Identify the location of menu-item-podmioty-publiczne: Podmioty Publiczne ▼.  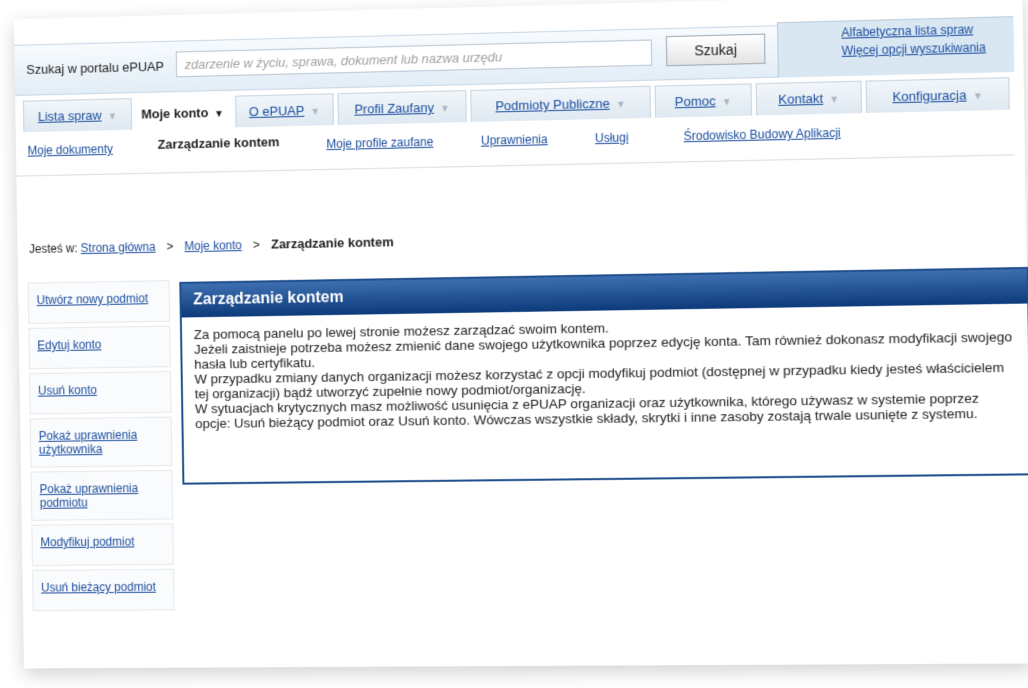
(560, 104).